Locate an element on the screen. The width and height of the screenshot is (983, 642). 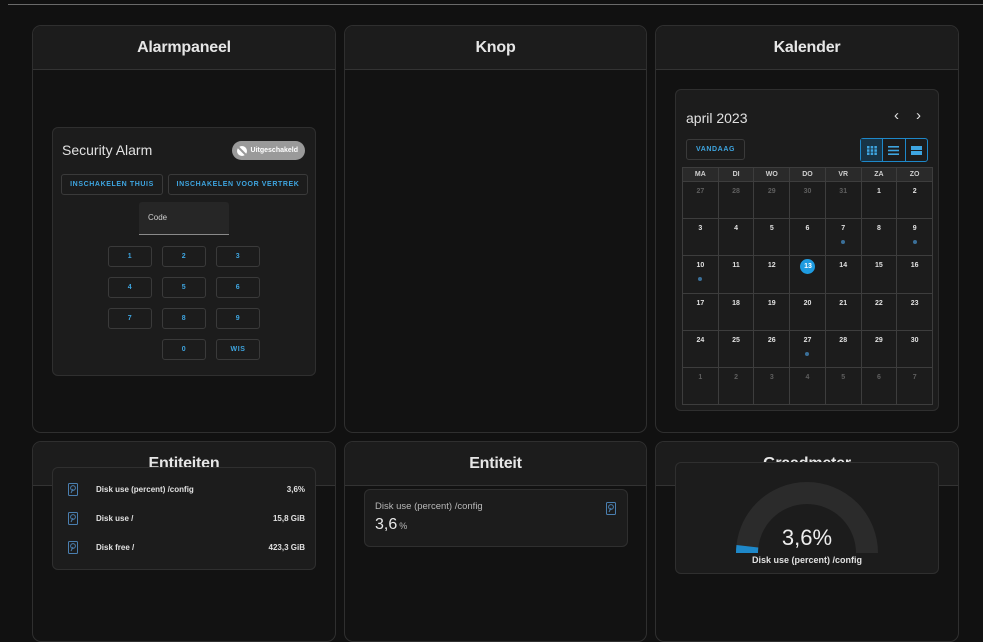
day-number: 26 is located at coordinates (771, 340).